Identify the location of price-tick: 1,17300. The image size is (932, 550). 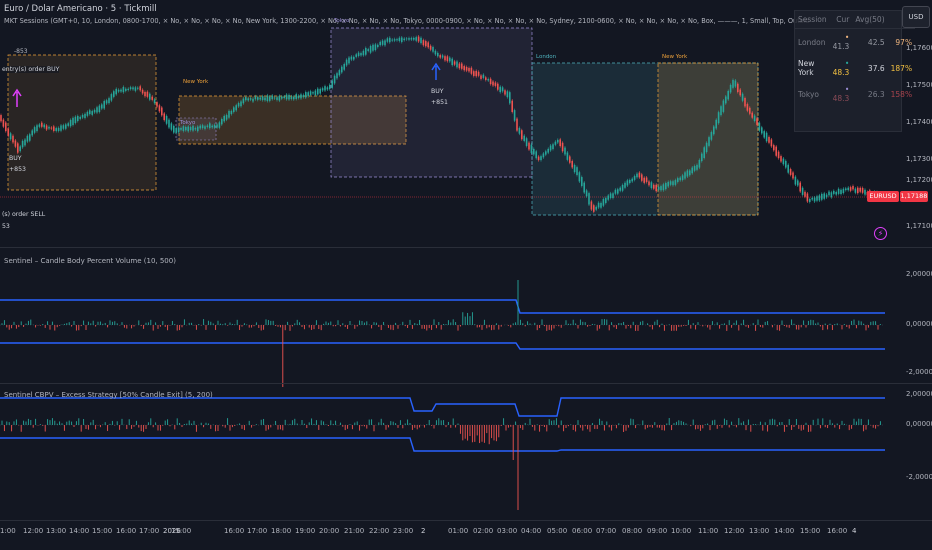
(919, 159).